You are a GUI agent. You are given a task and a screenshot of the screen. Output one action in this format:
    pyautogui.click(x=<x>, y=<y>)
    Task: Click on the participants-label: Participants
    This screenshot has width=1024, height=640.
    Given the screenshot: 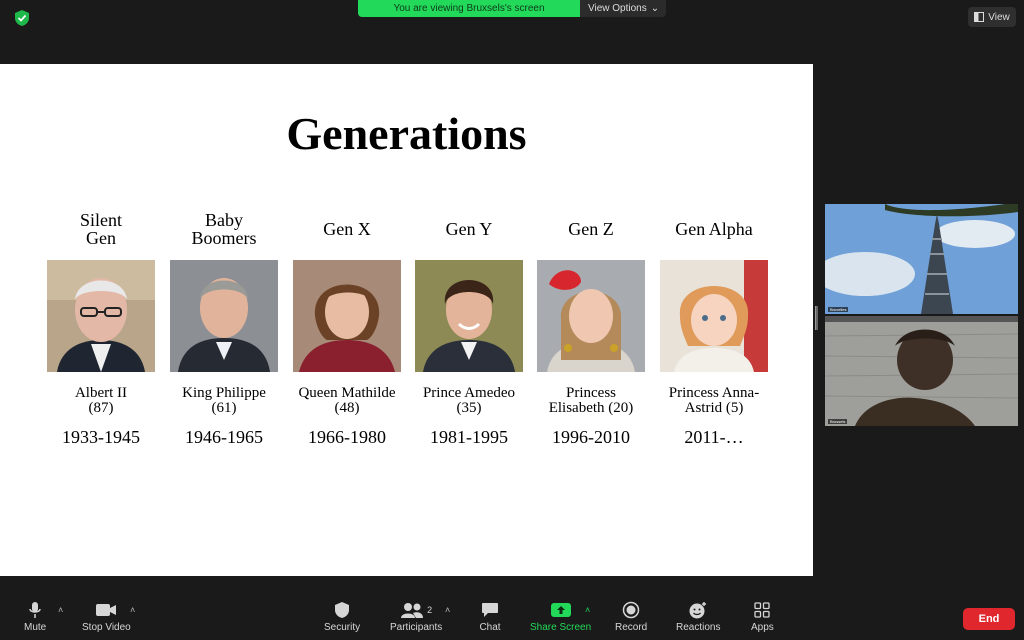 What is the action you would take?
    pyautogui.click(x=416, y=627)
    